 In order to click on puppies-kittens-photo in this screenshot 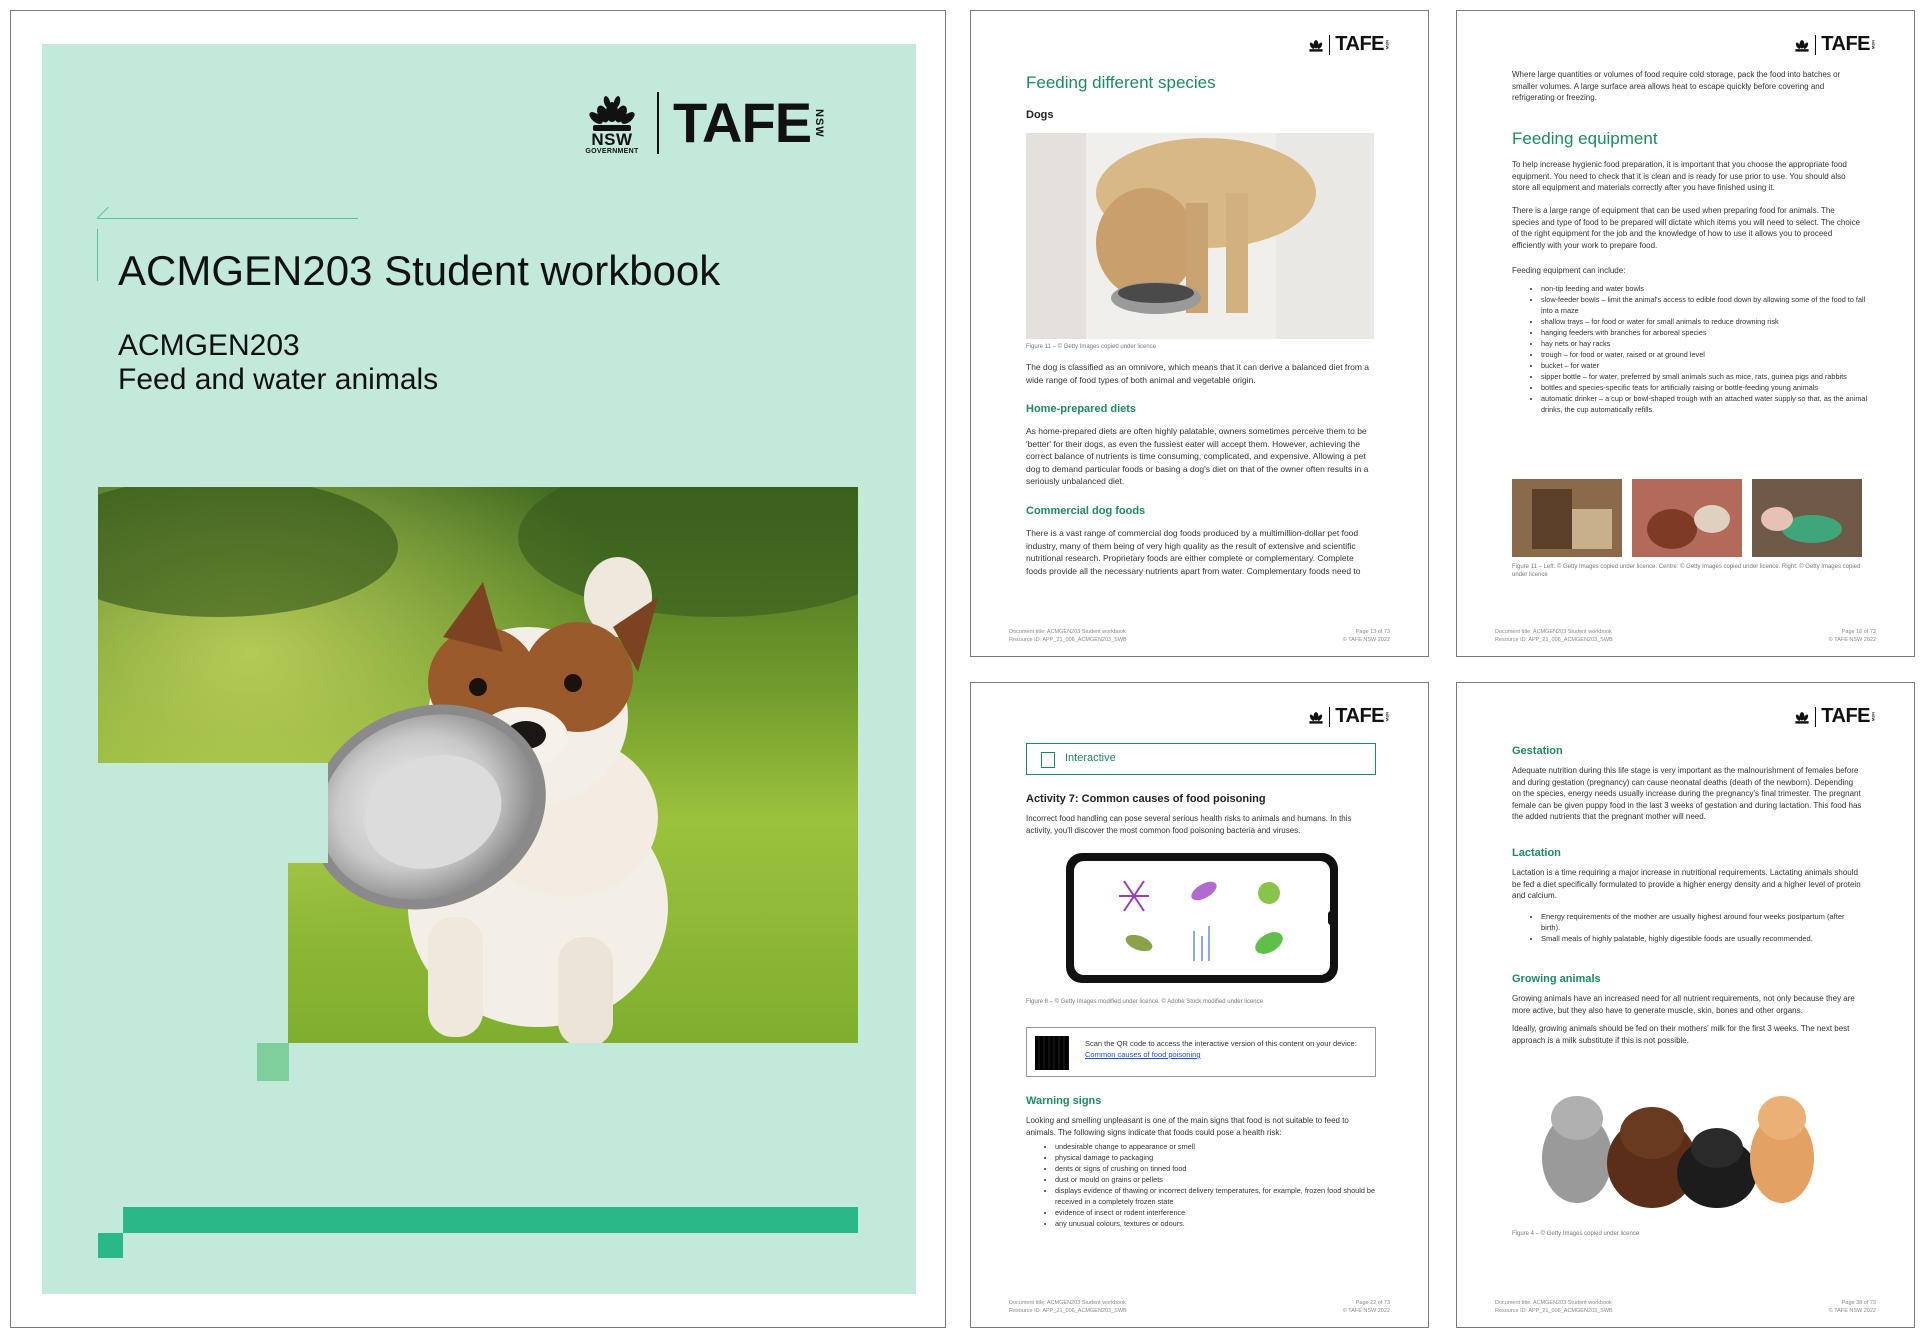, I will do `click(1677, 1138)`.